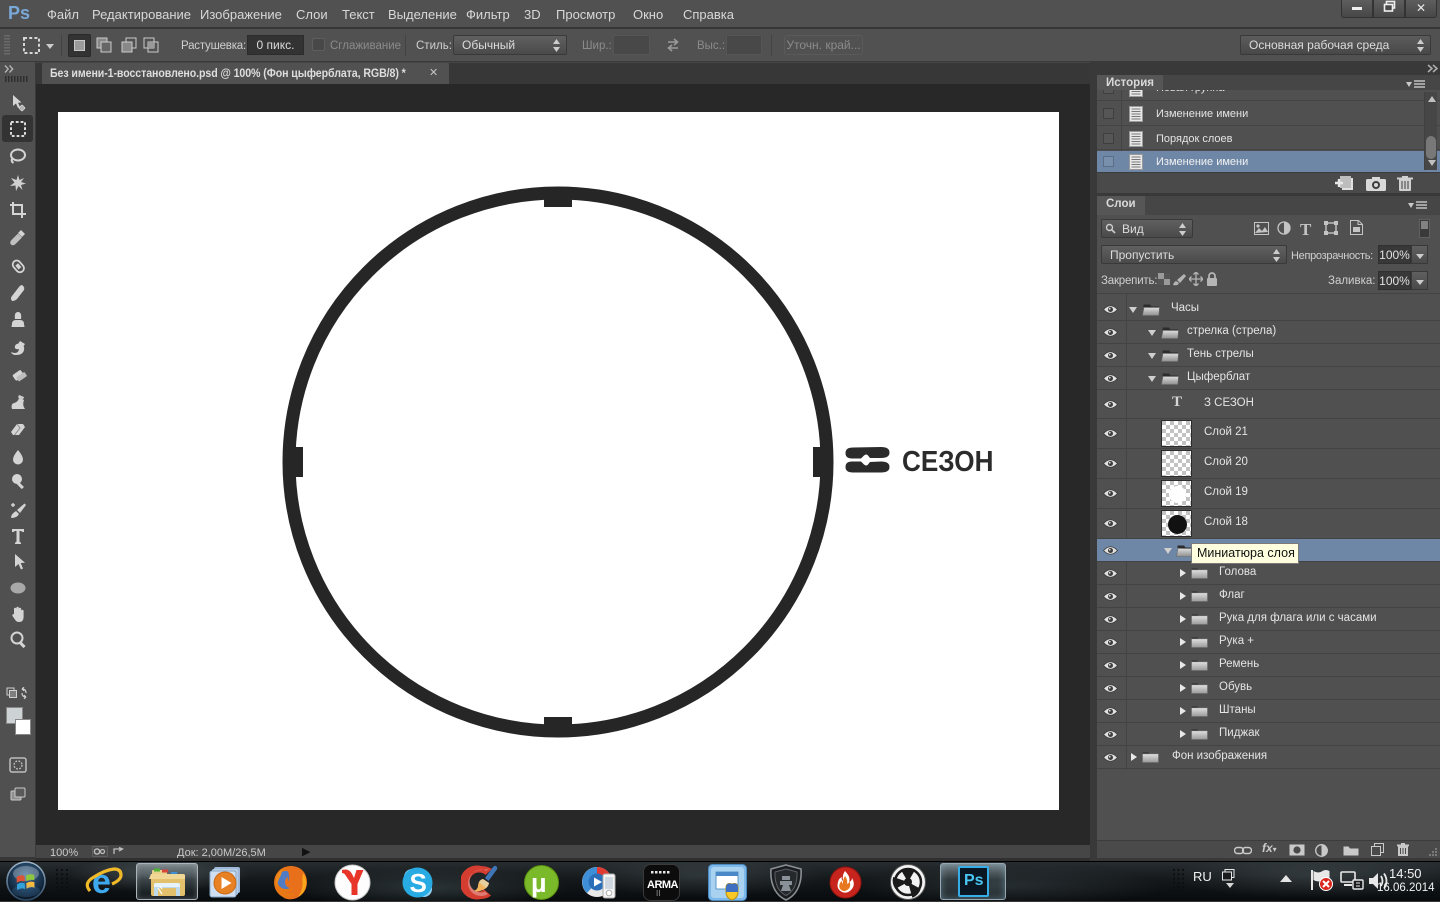 Image resolution: width=1440 pixels, height=902 pixels. Describe the element at coordinates (539, 883) in the screenshot. I see `svg-text: µ` at that location.